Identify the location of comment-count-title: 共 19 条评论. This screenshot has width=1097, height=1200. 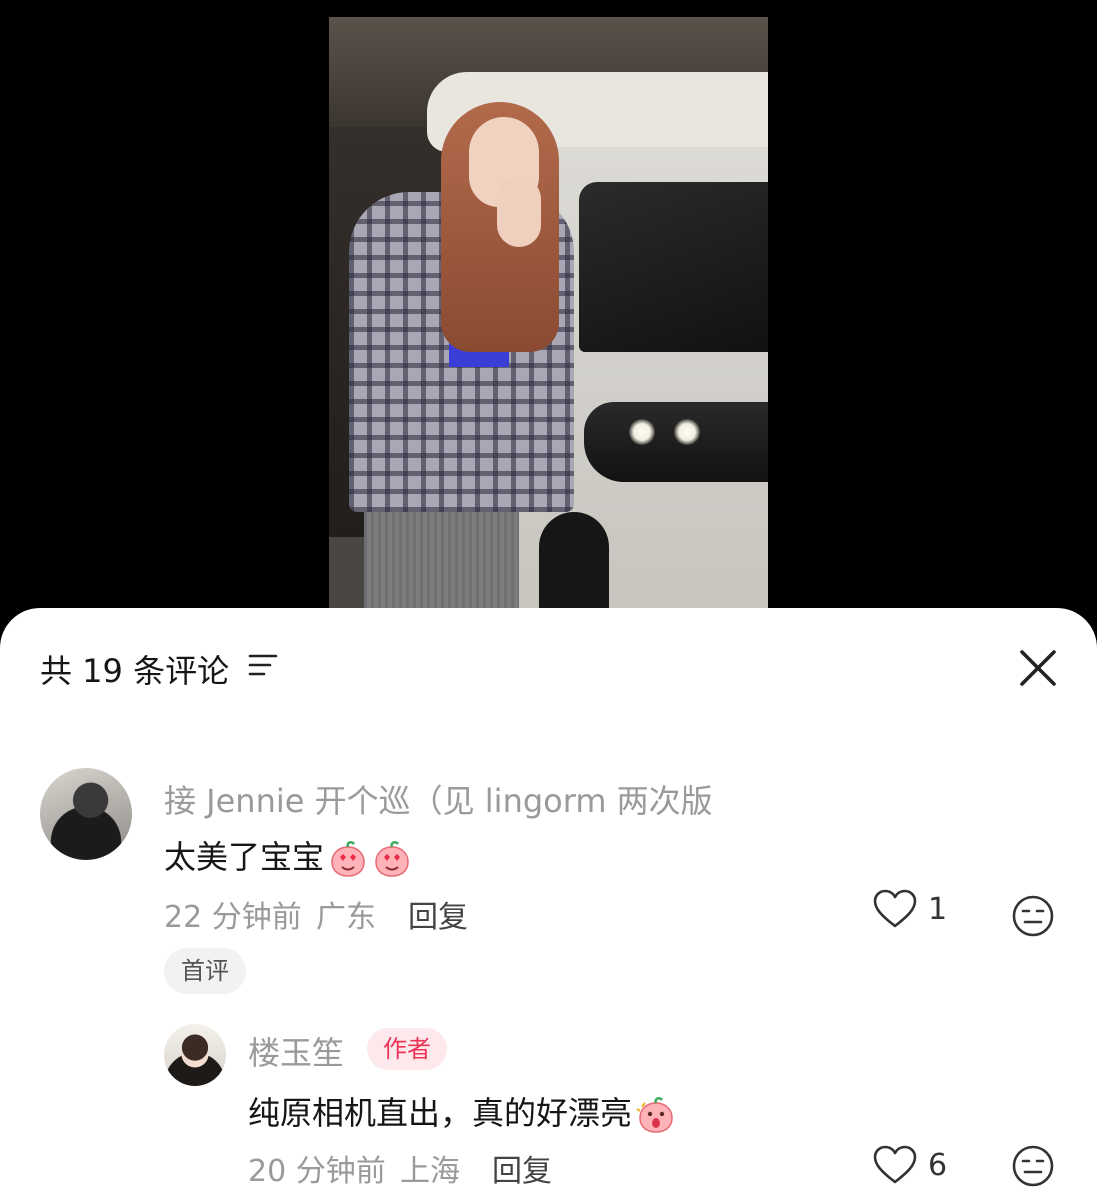
(135, 671).